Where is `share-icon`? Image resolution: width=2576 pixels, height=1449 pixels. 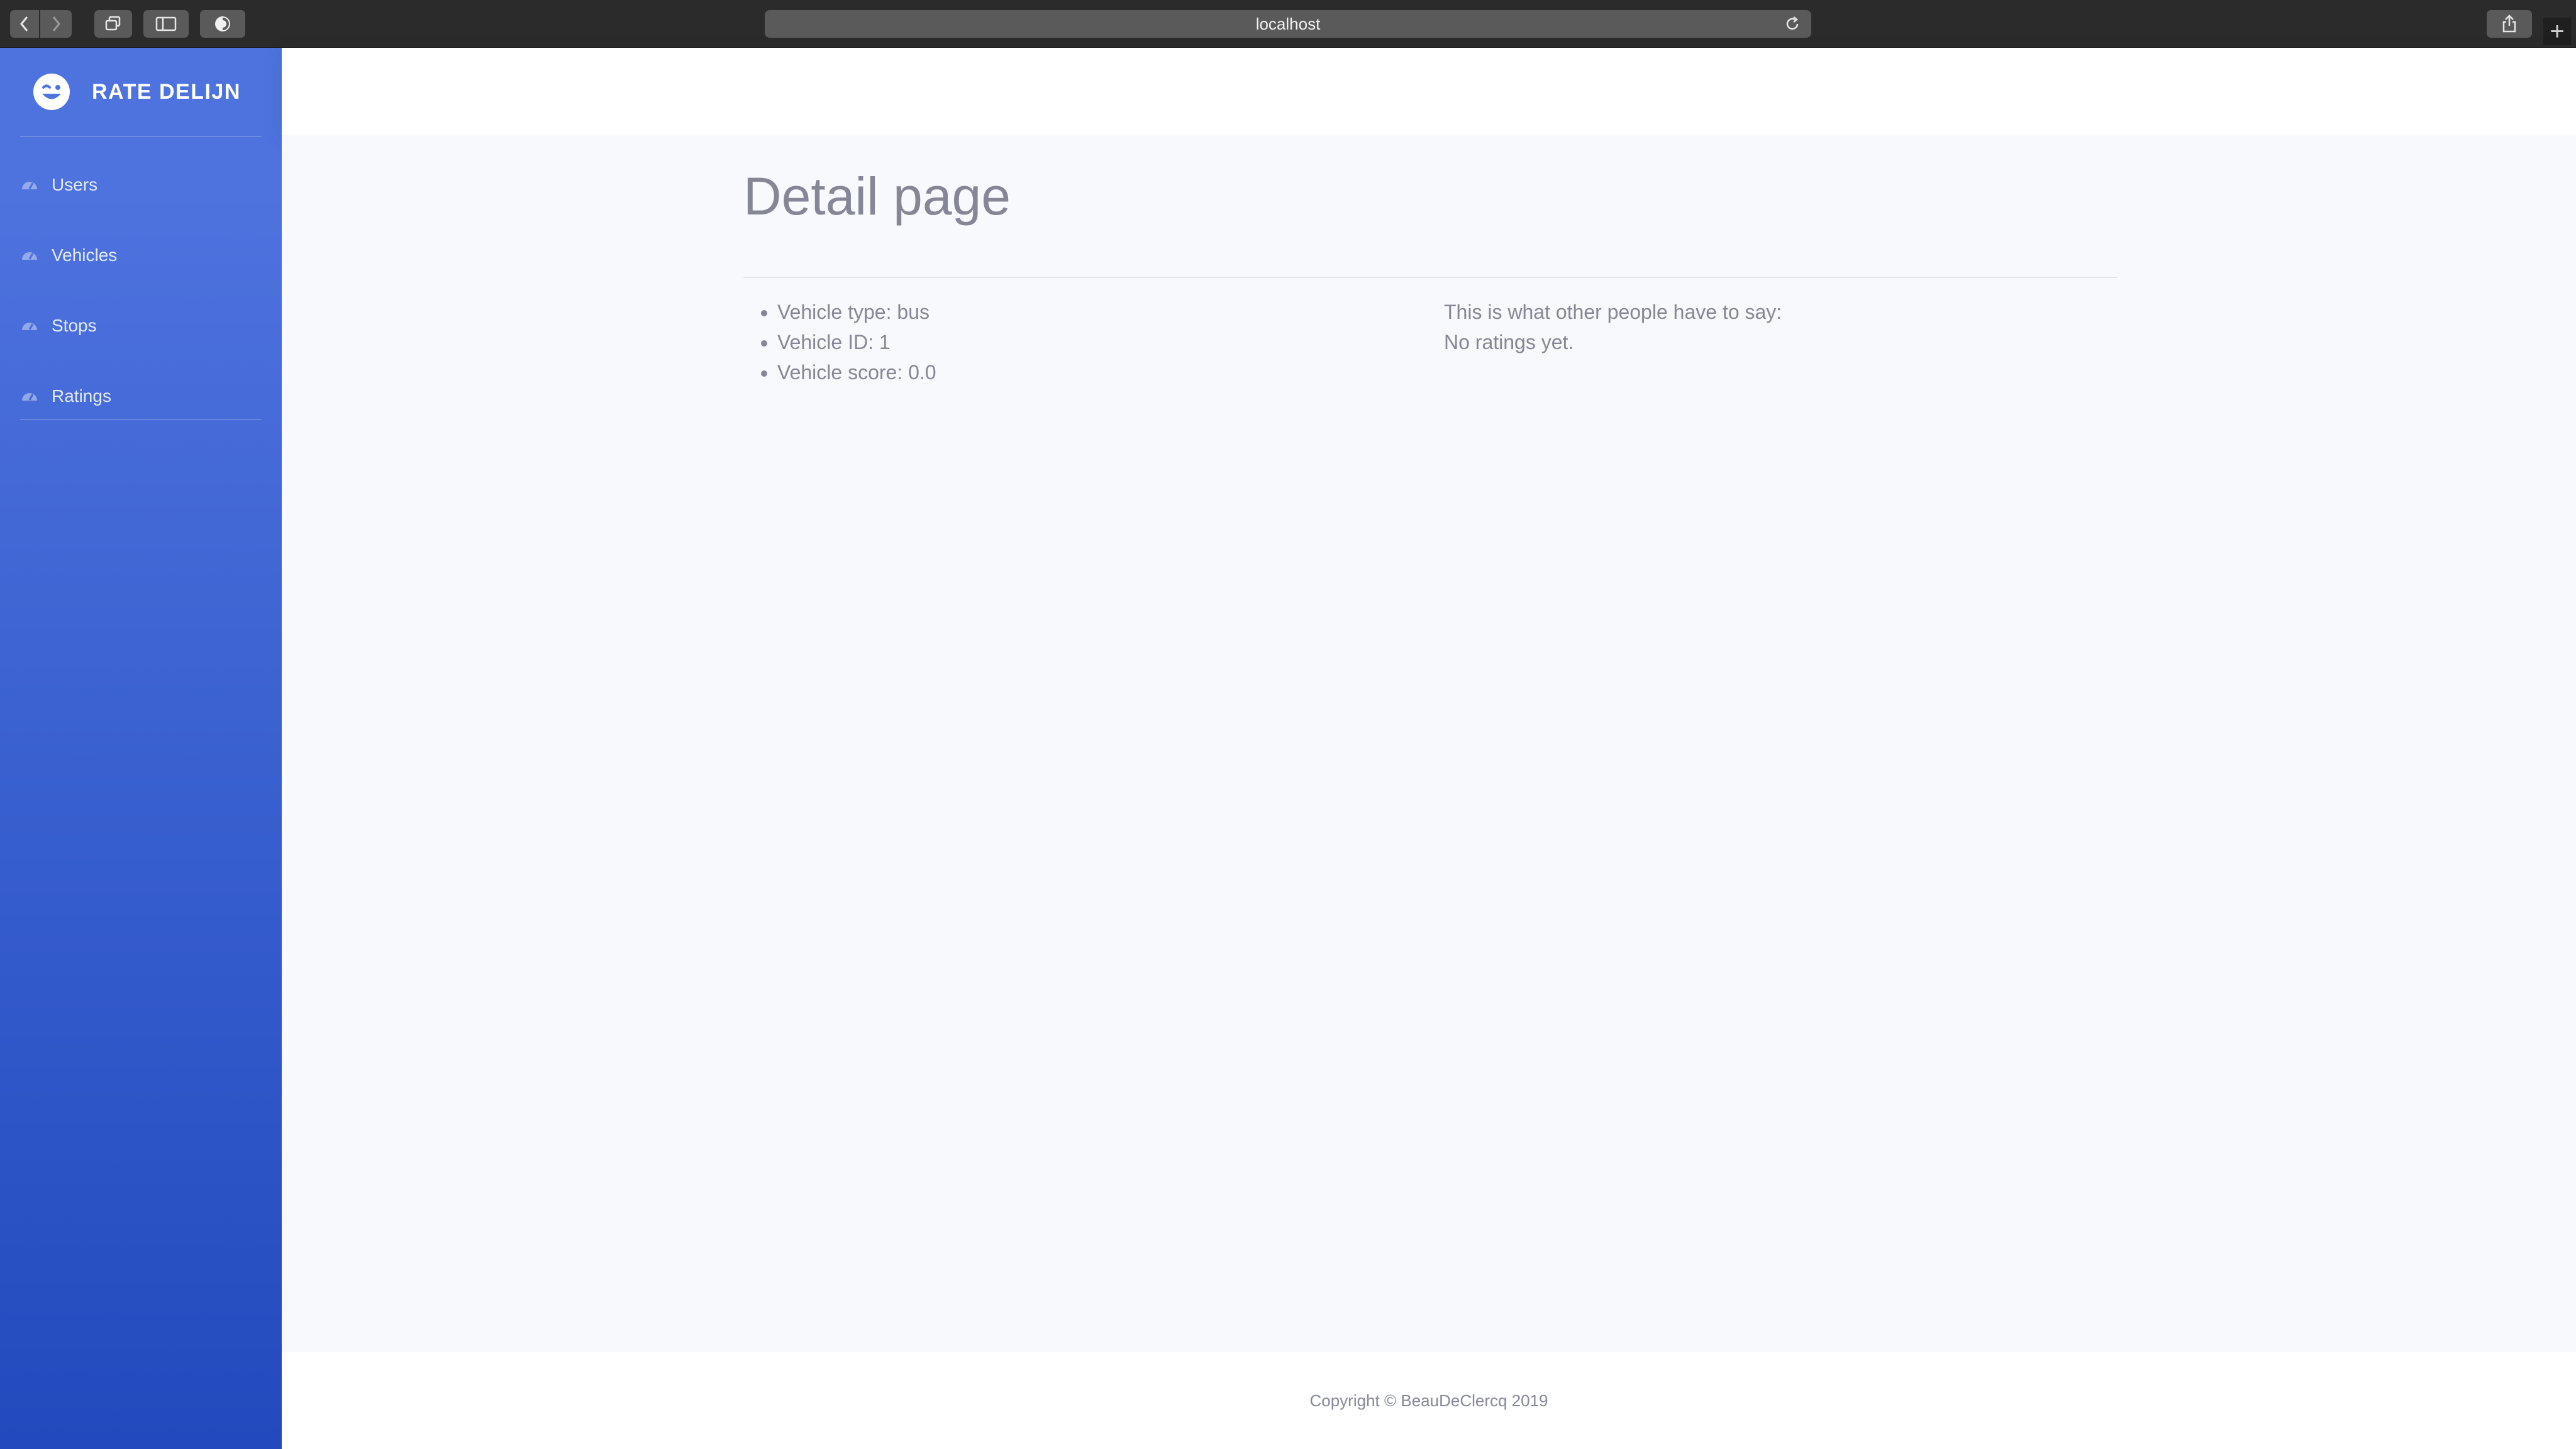 share-icon is located at coordinates (2509, 23).